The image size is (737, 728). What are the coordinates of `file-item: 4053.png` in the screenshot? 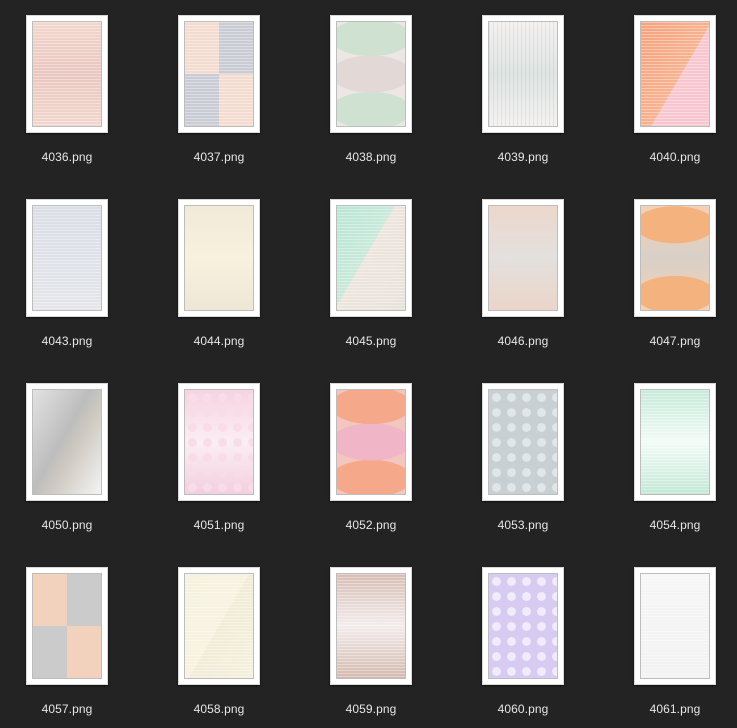 It's located at (516, 453).